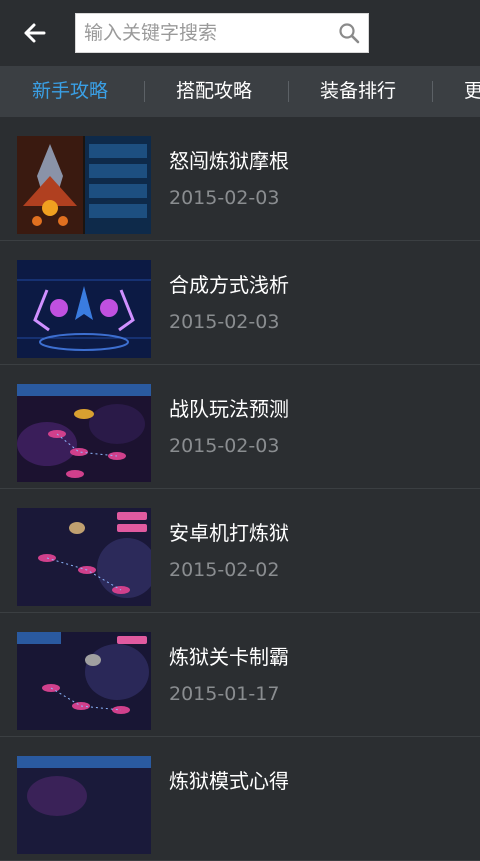 The height and width of the screenshot is (861, 480). I want to click on list-item: 战队玩法预测 2015-02-03, so click(240, 427).